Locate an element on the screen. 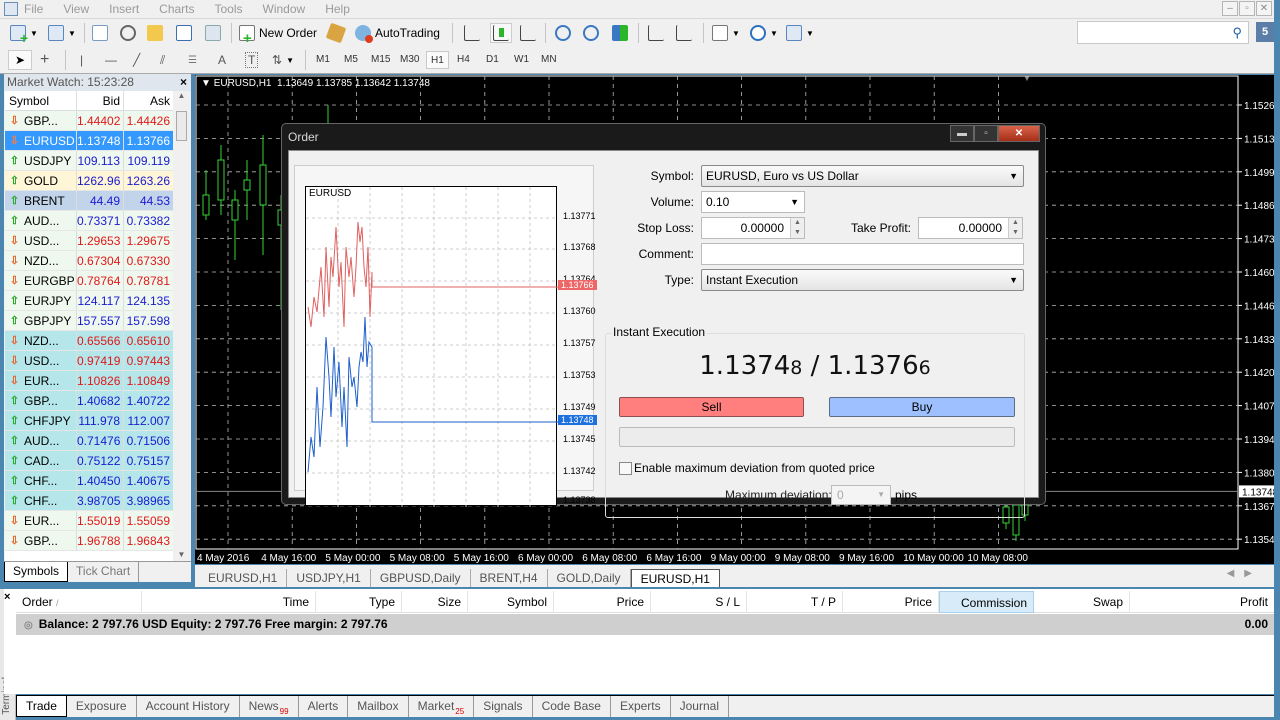 Image resolution: width=1280 pixels, height=720 pixels. sell-button: Sell is located at coordinates (711, 407).